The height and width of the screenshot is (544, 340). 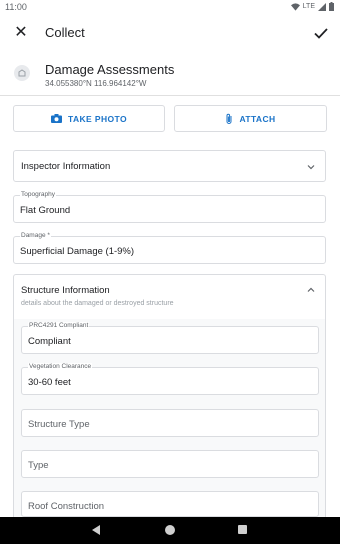 I want to click on field-value: 30-60 feet, so click(x=49, y=382).